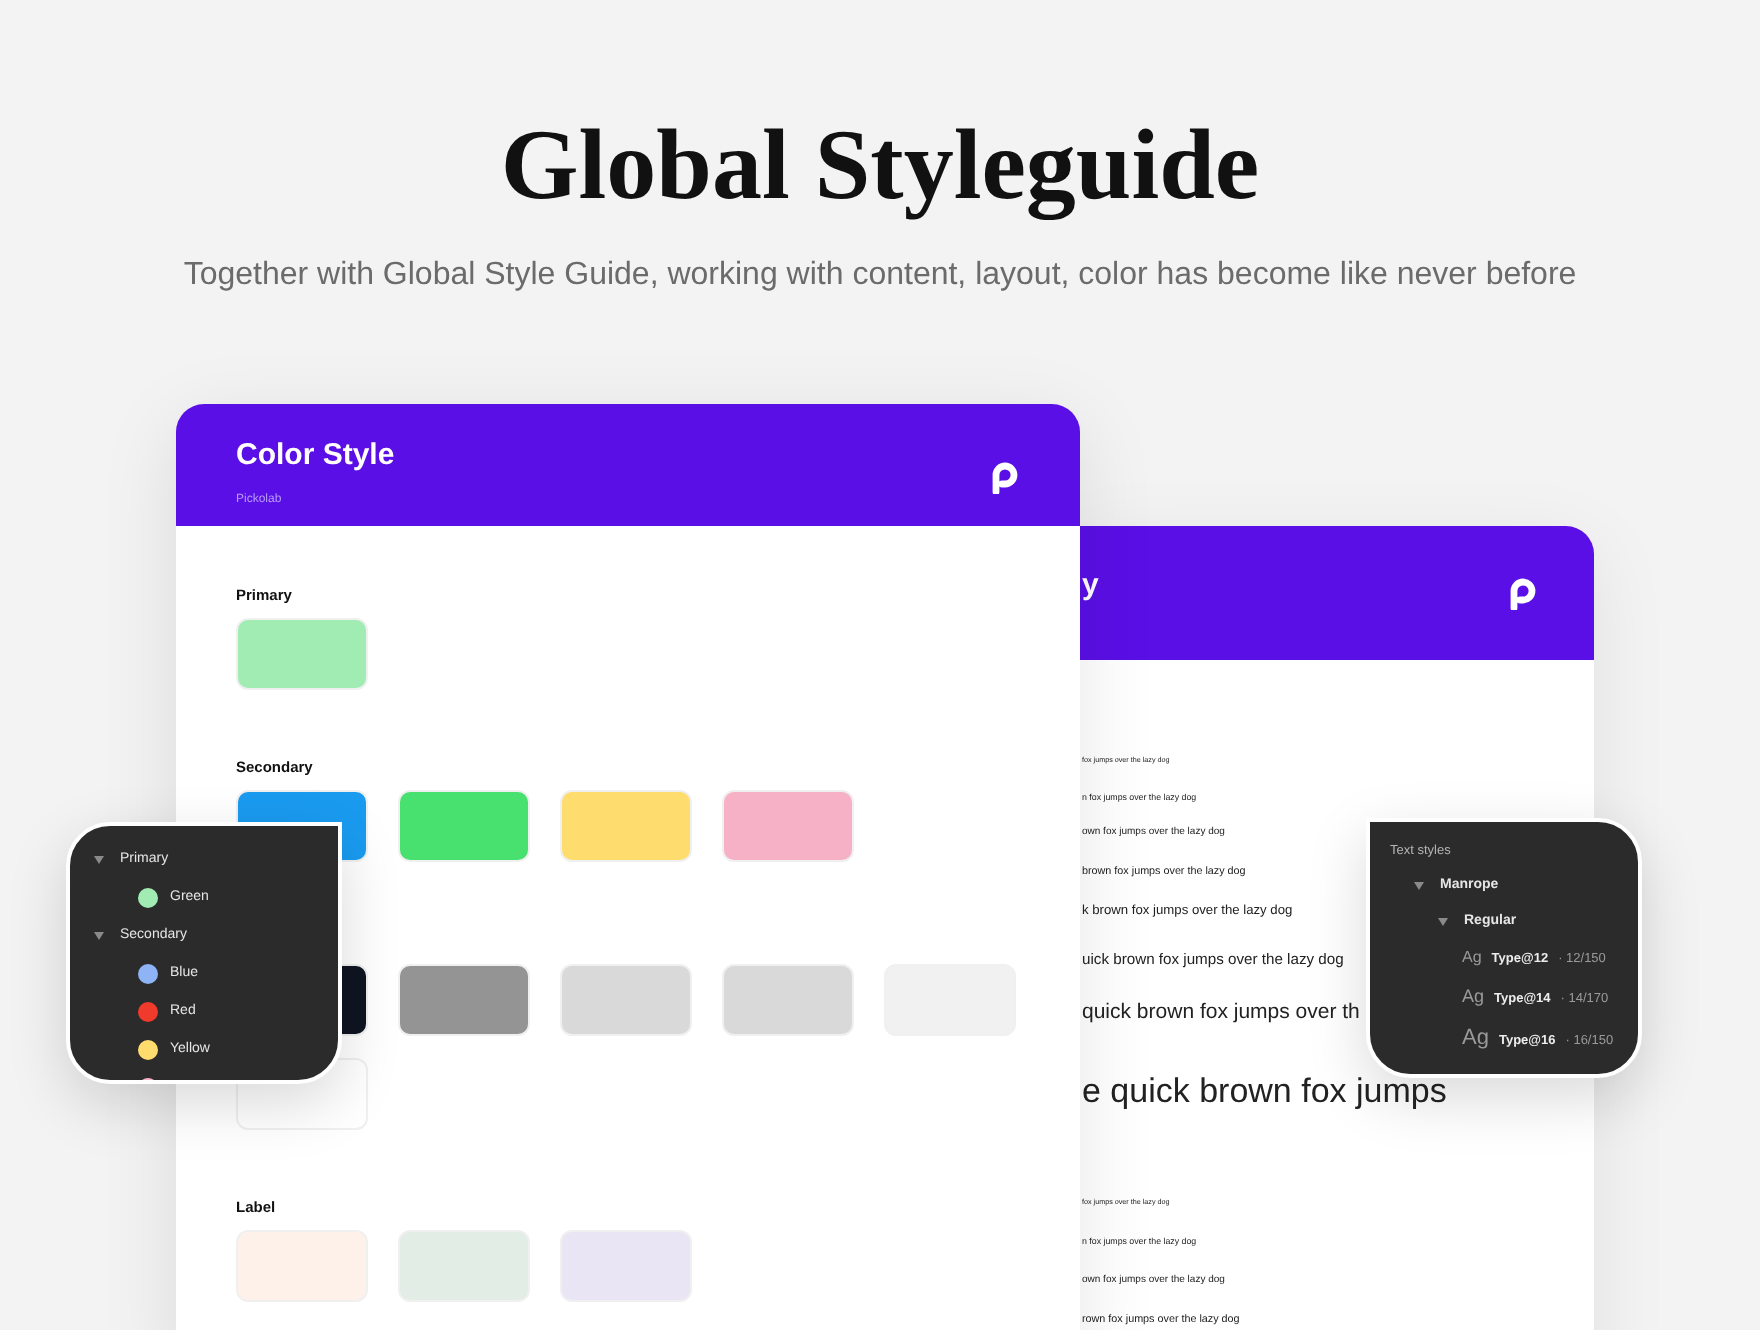 The width and height of the screenshot is (1760, 1330). What do you see at coordinates (1264, 1091) in the screenshot?
I see `type-sample-line: e quick brown fox jumps` at bounding box center [1264, 1091].